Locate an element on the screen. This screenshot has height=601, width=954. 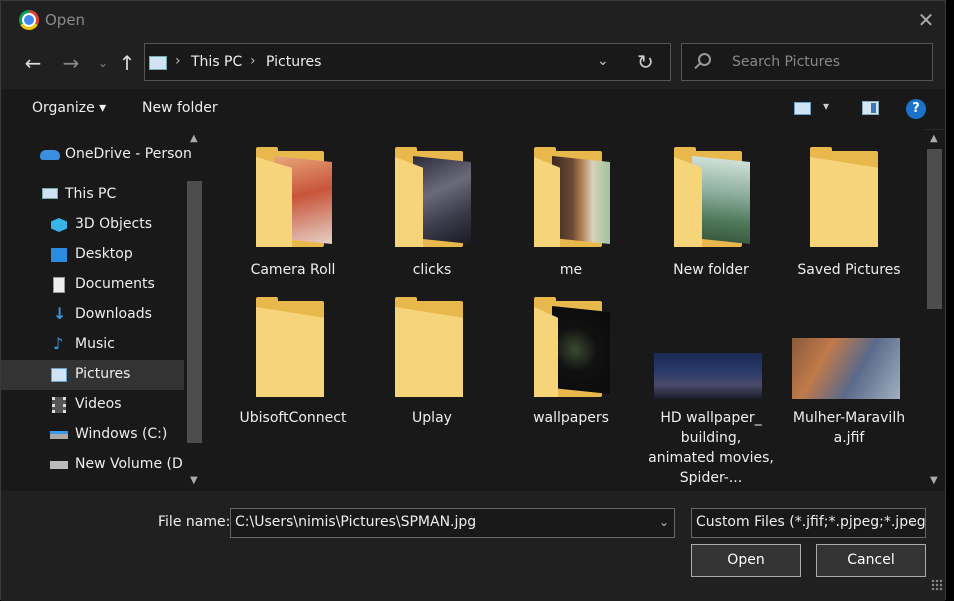
file-list-scrollbar: ▲ ▼ is located at coordinates (934, 310).